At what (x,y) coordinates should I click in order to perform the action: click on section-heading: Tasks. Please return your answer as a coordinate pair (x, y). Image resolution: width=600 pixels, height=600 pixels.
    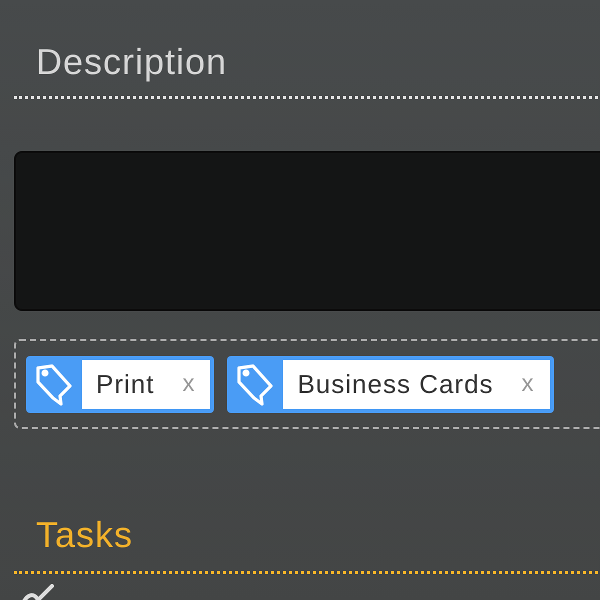
    Looking at the image, I should click on (84, 535).